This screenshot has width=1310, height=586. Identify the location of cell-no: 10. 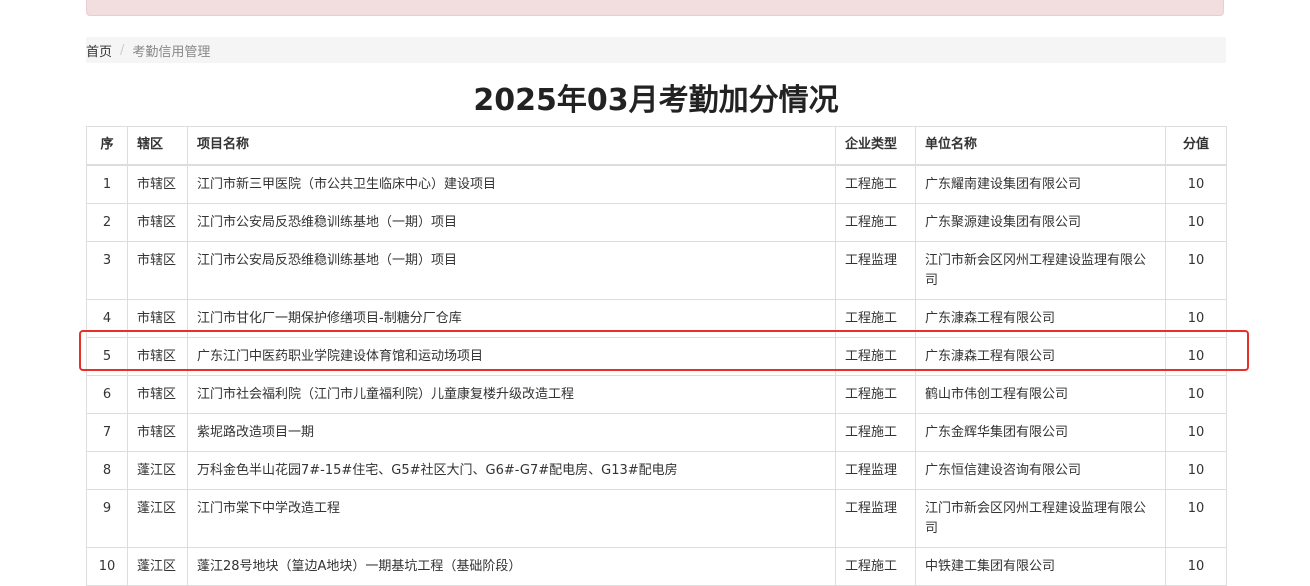
(107, 566).